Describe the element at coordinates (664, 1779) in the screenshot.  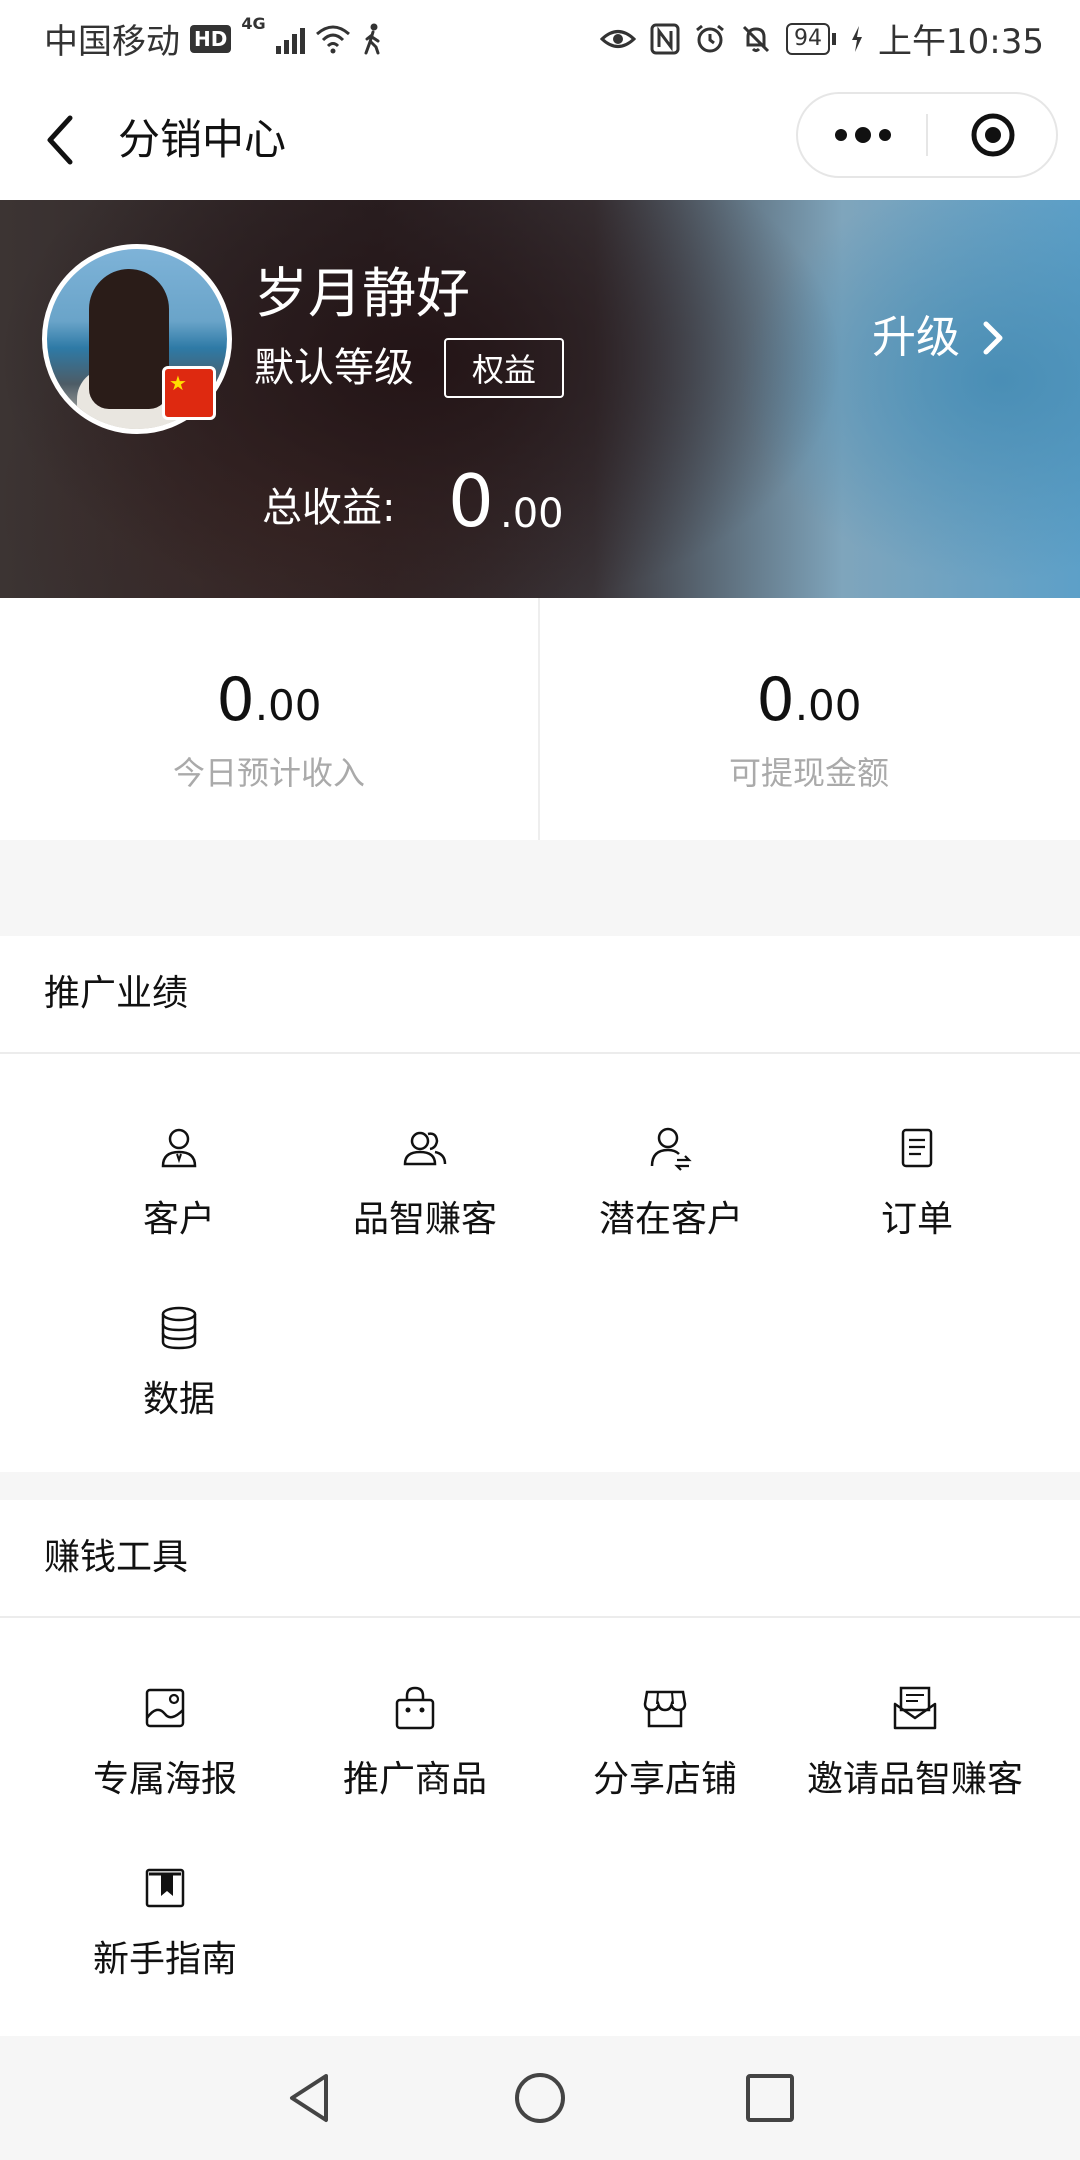
I see `menu-item-label: 分享店铺` at that location.